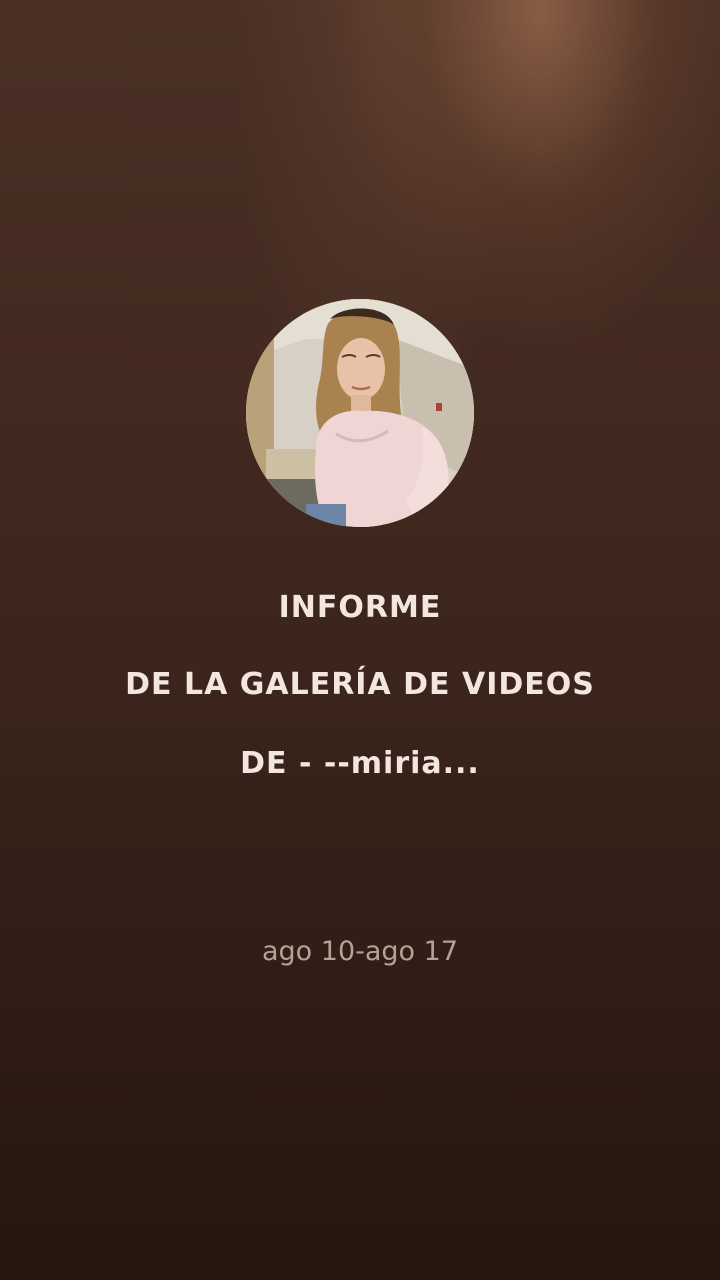  What do you see at coordinates (360, 951) in the screenshot?
I see `date-range: ago 10-ago 17` at bounding box center [360, 951].